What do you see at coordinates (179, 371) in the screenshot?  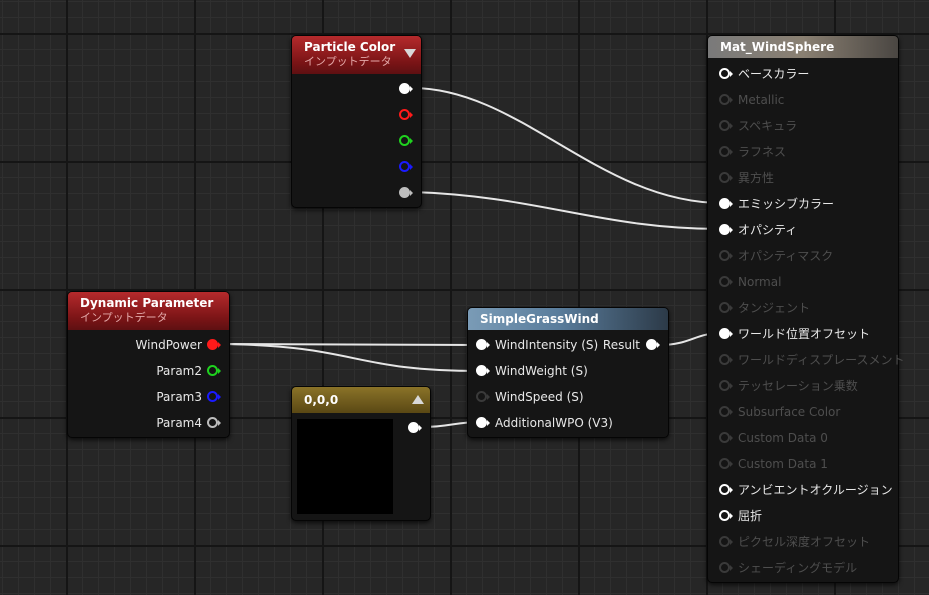 I see `output-label-param2: Param2` at bounding box center [179, 371].